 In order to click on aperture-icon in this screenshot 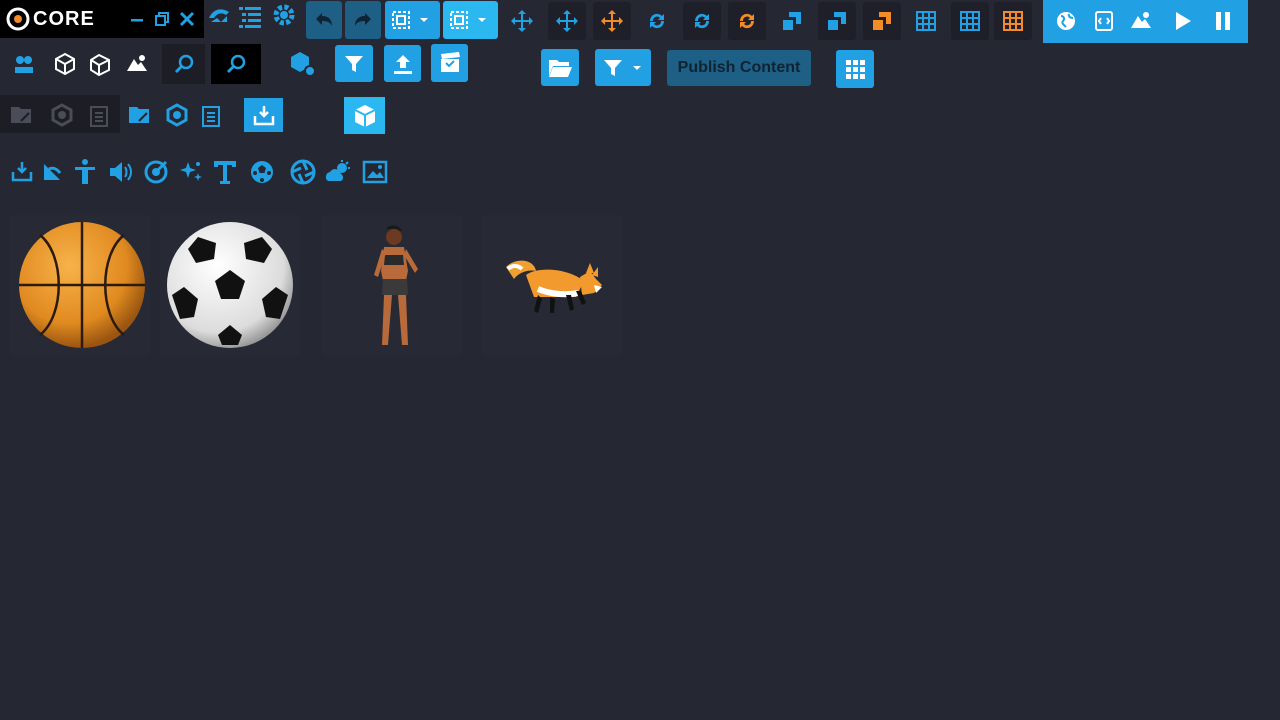, I will do `click(303, 172)`.